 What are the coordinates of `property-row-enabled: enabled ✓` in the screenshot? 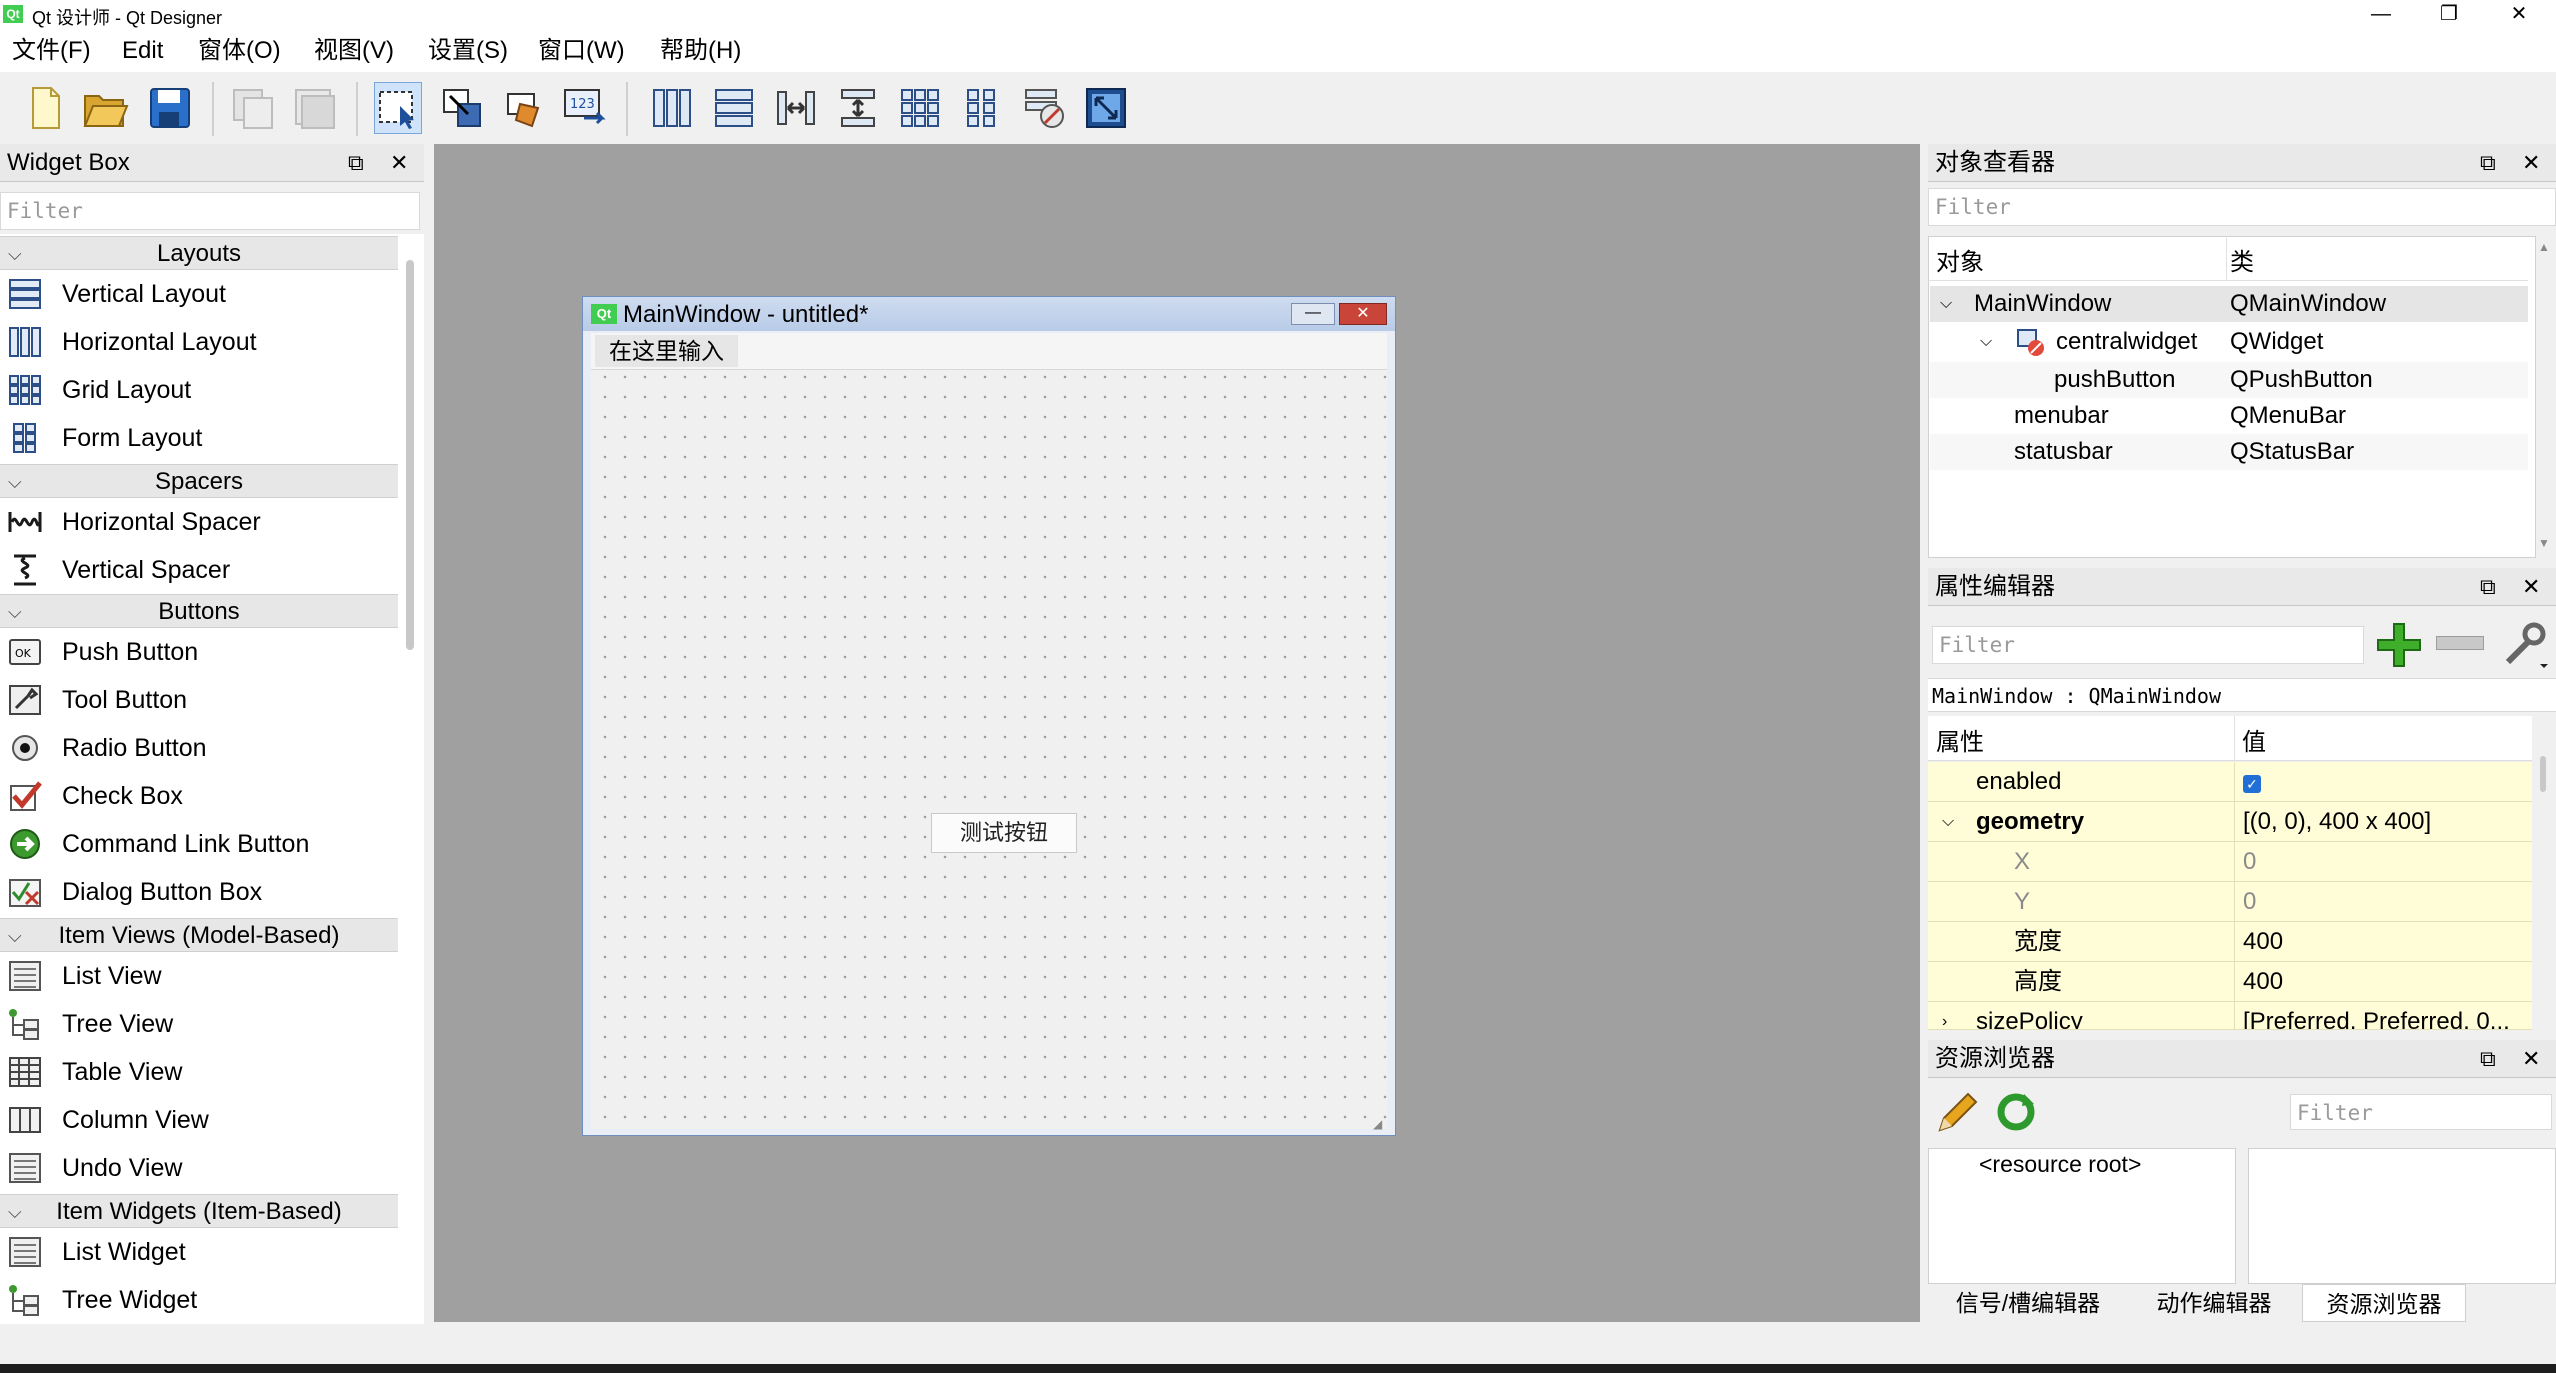 It's located at (2230, 782).